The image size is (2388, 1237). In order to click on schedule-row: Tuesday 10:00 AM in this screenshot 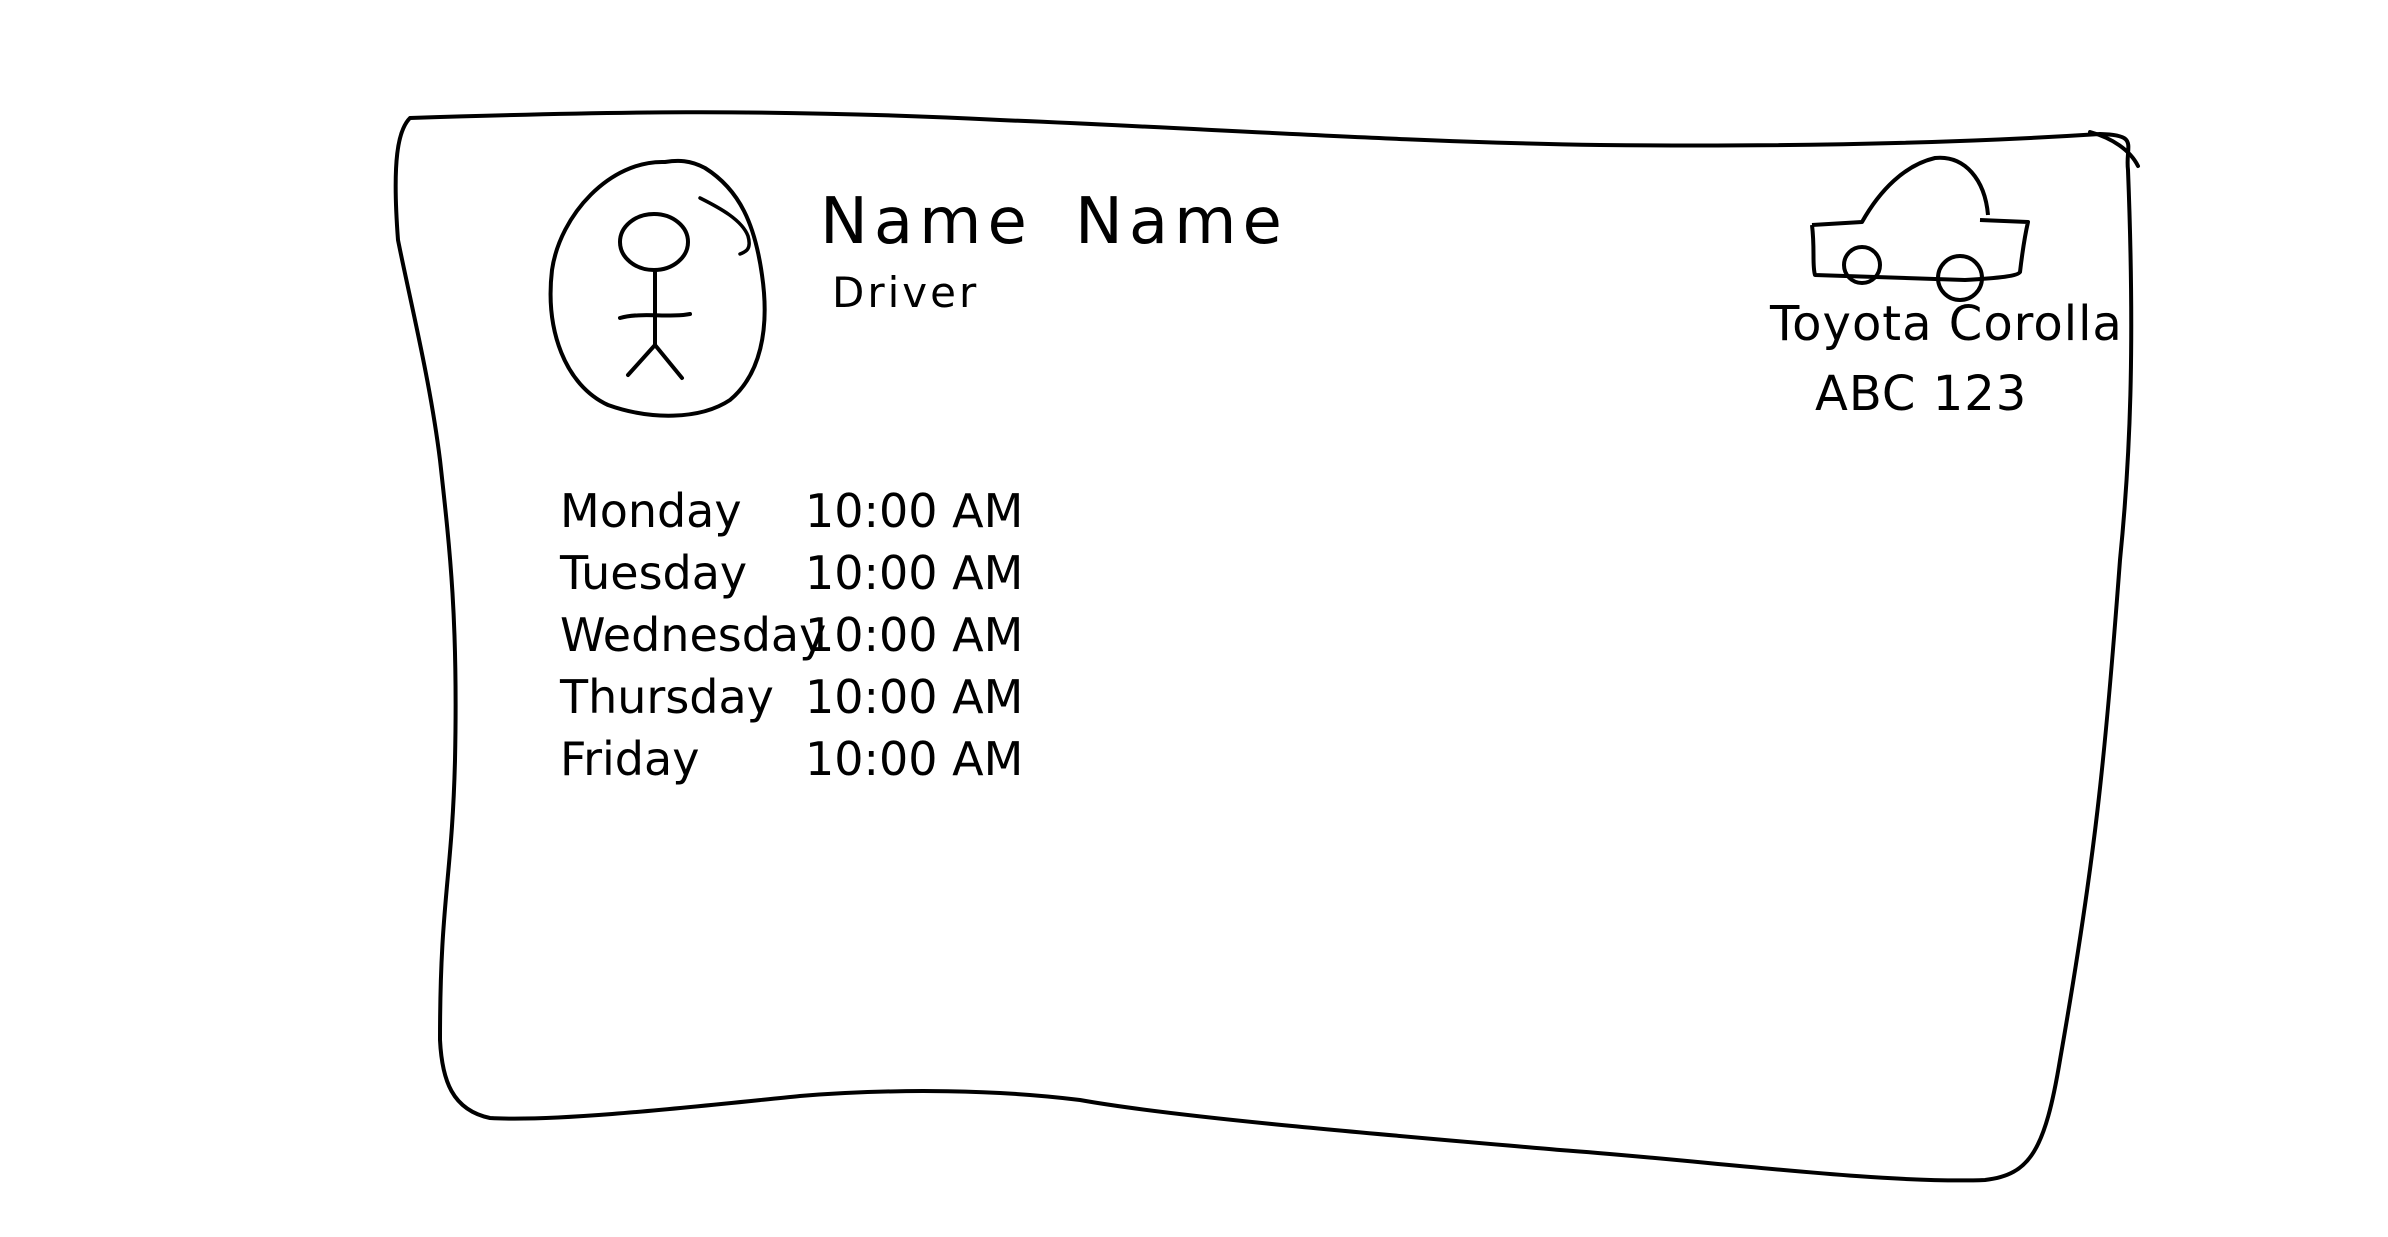, I will do `click(810, 581)`.